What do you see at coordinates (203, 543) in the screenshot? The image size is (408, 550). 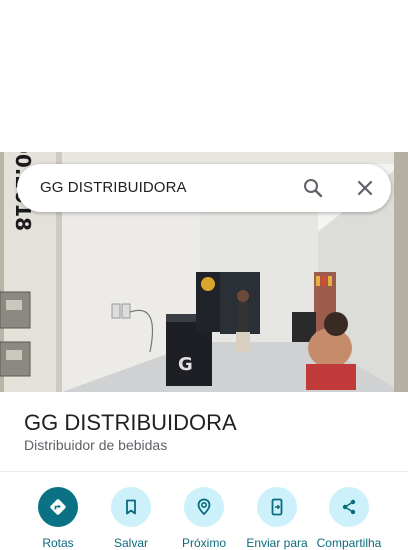 I see `nearby-label: Próximo` at bounding box center [203, 543].